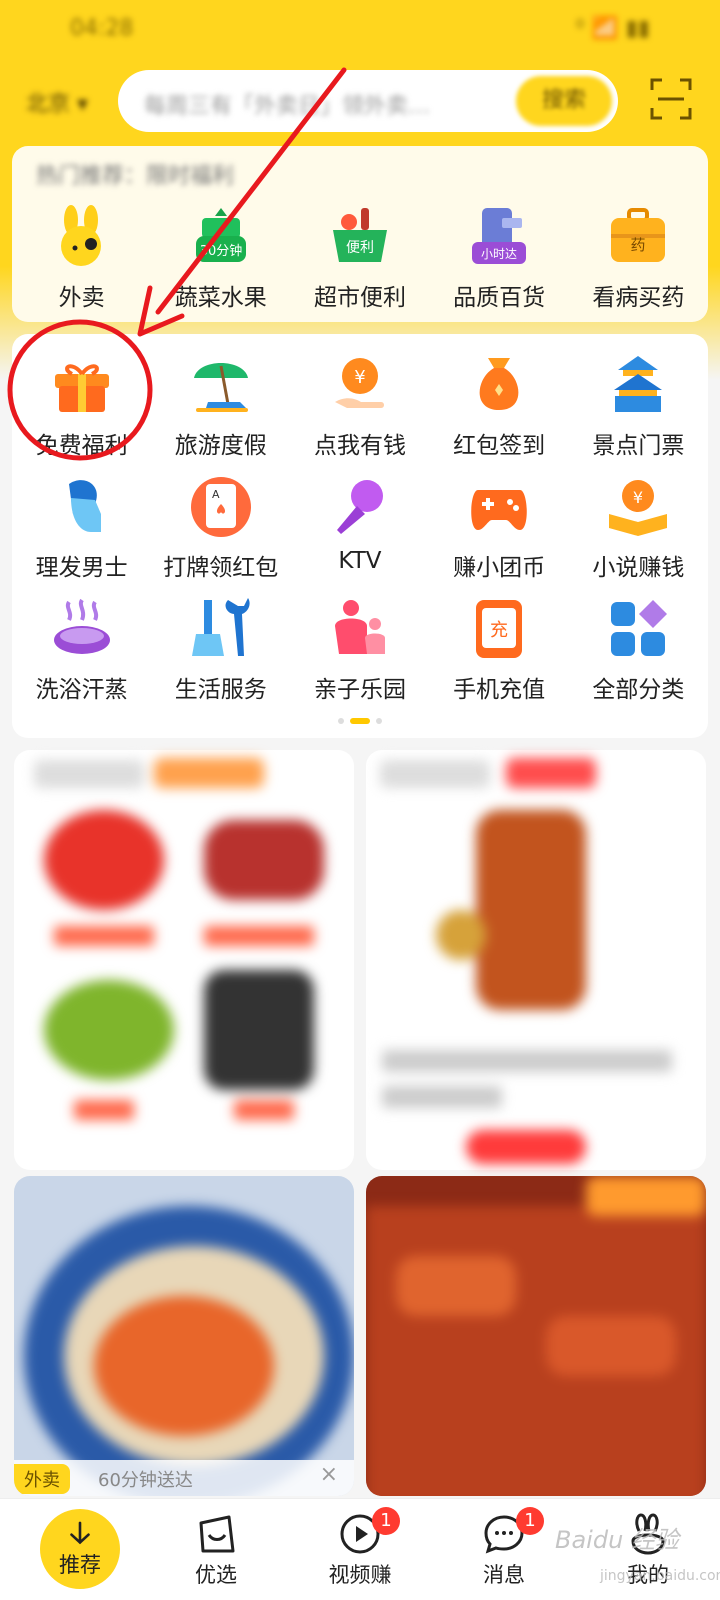 The height and width of the screenshot is (1600, 720). What do you see at coordinates (216, 494) in the screenshot?
I see `card-letter: A` at bounding box center [216, 494].